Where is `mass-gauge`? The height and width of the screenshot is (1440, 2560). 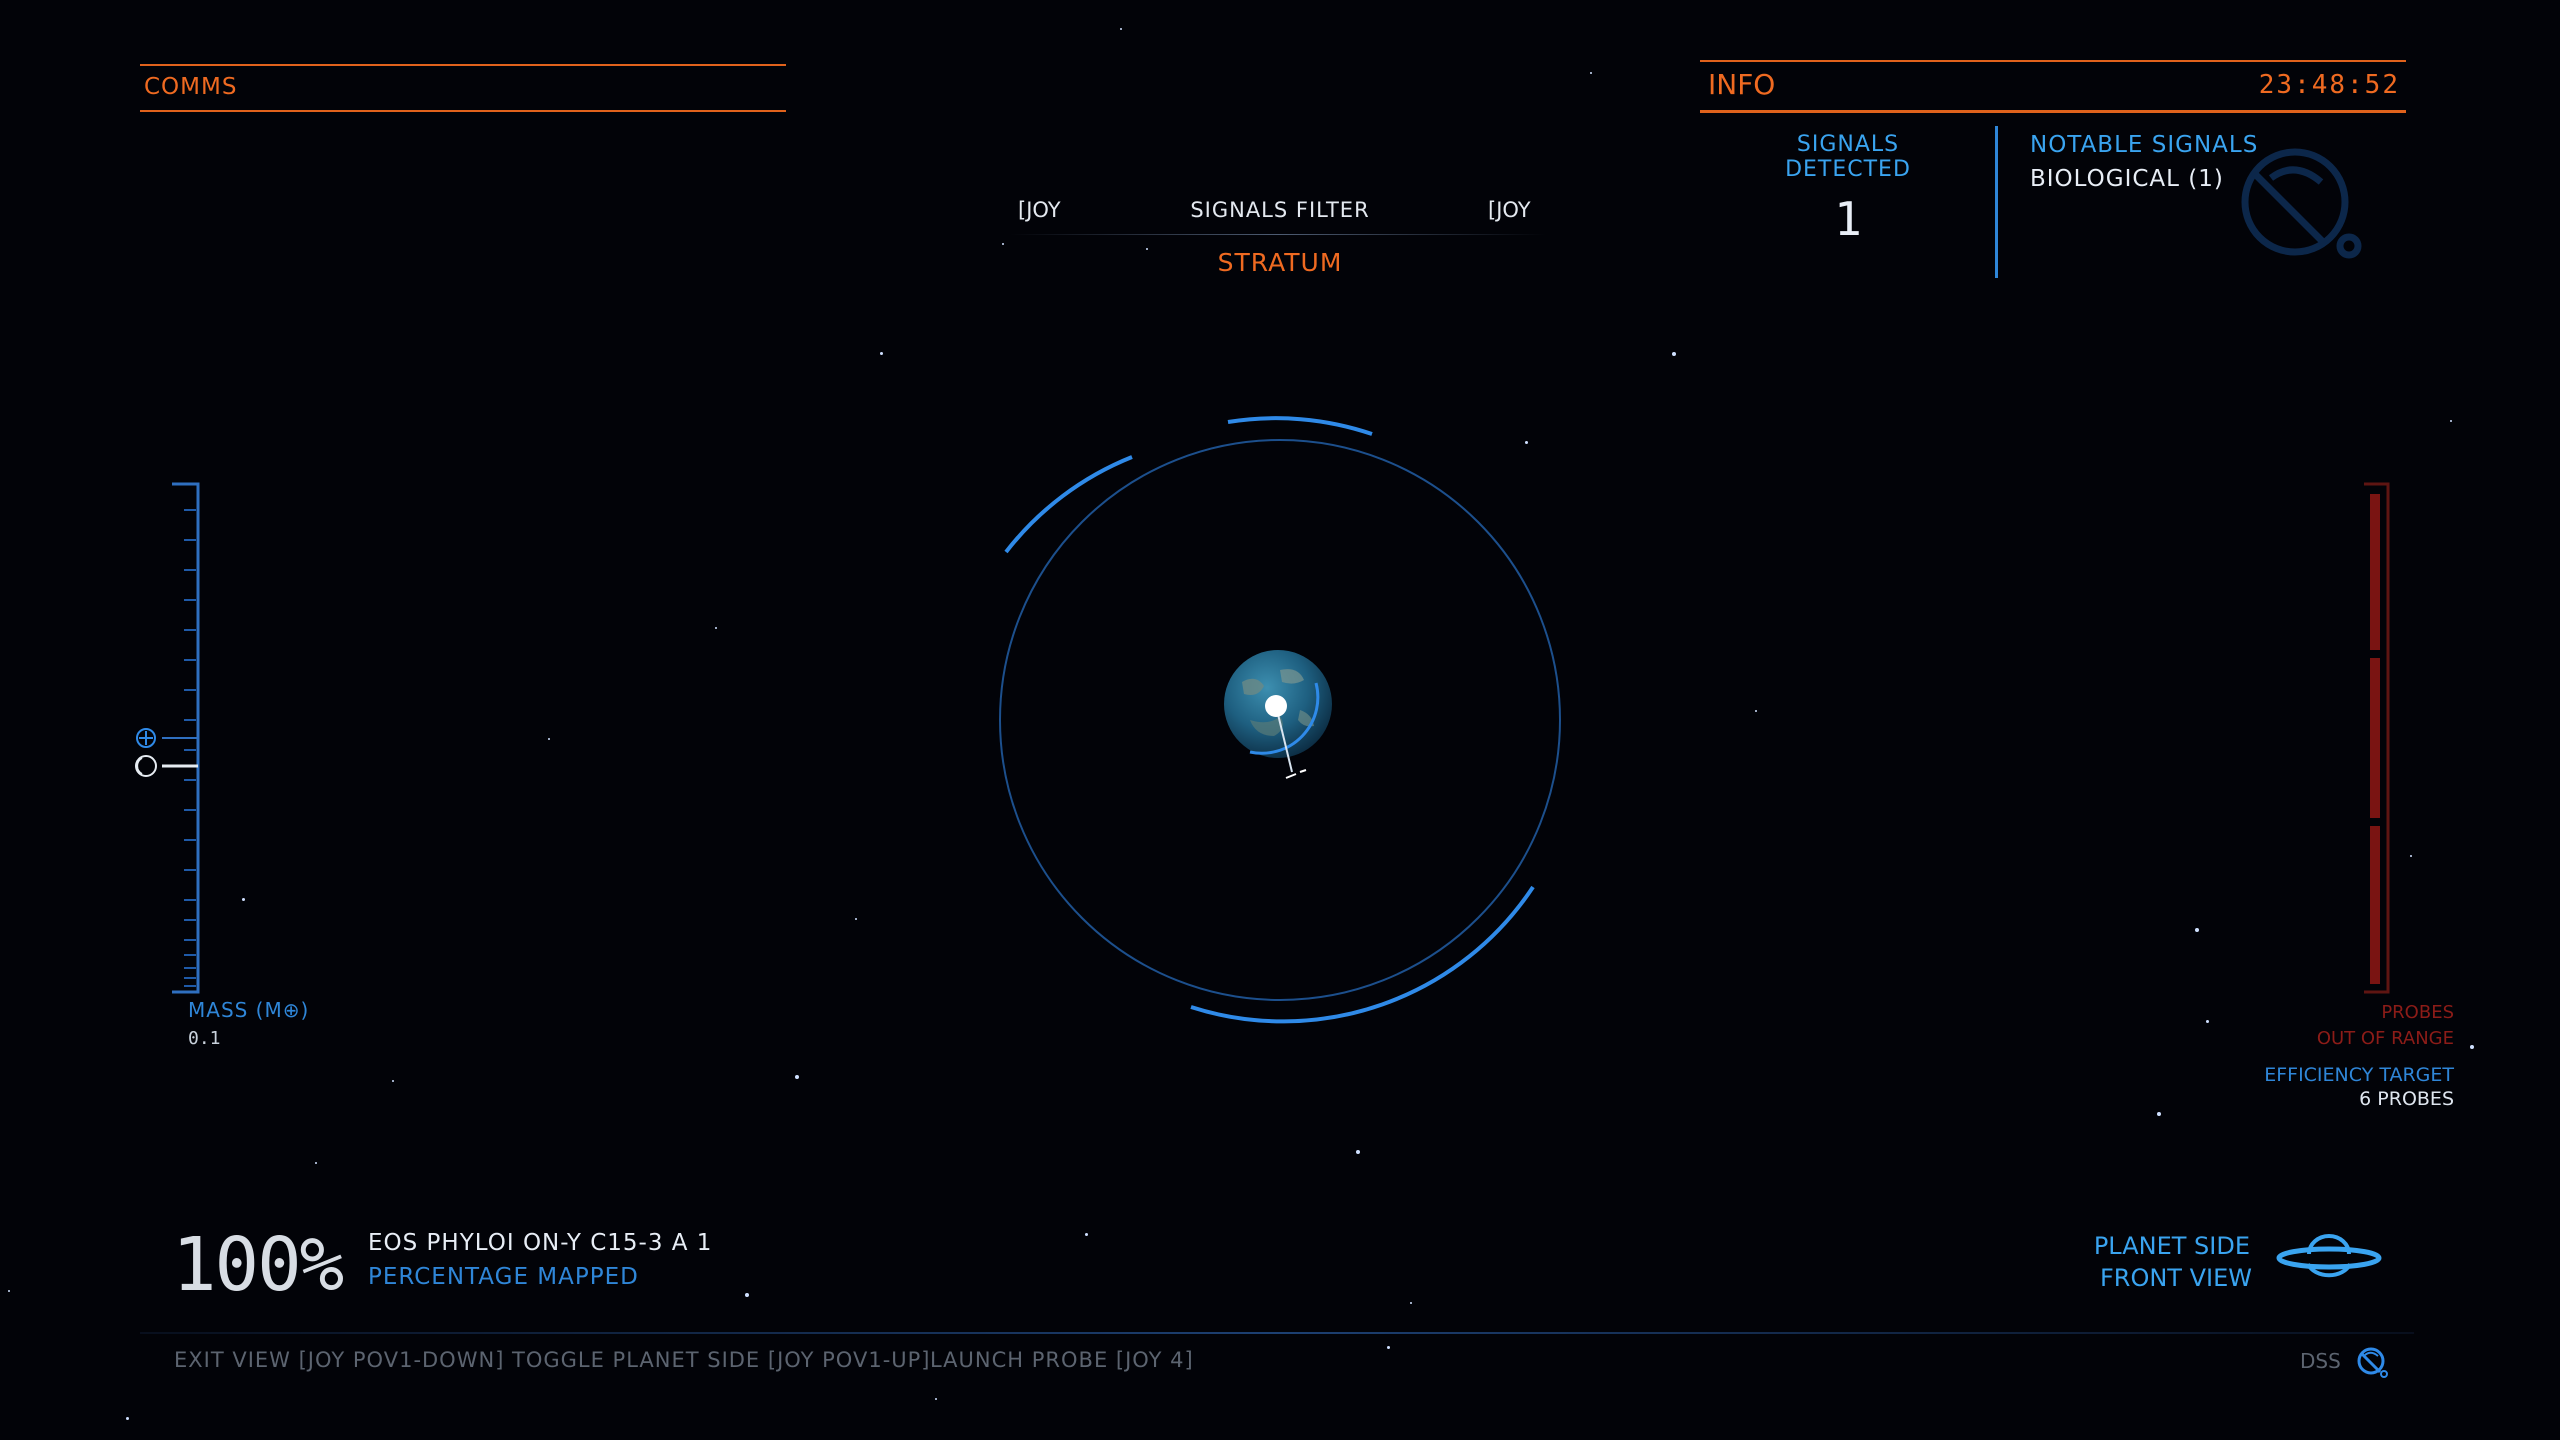 mass-gauge is located at coordinates (167, 738).